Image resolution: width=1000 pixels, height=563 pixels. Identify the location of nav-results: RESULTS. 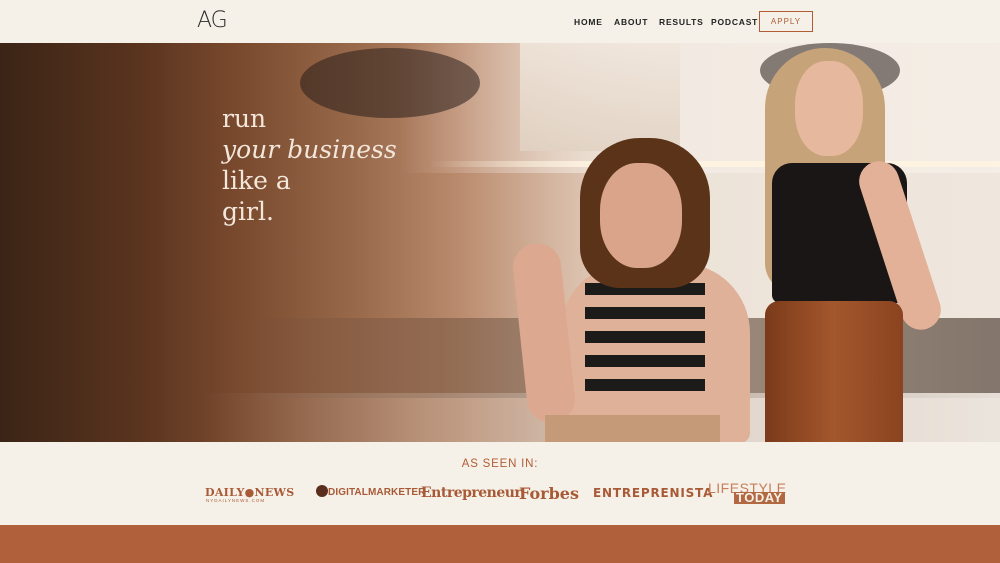
(681, 22).